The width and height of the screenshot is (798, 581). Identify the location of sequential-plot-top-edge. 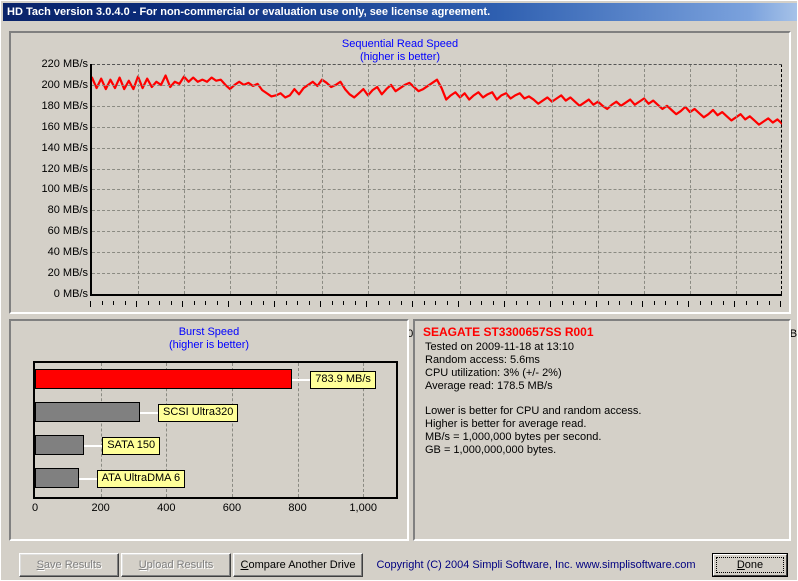
(437, 64).